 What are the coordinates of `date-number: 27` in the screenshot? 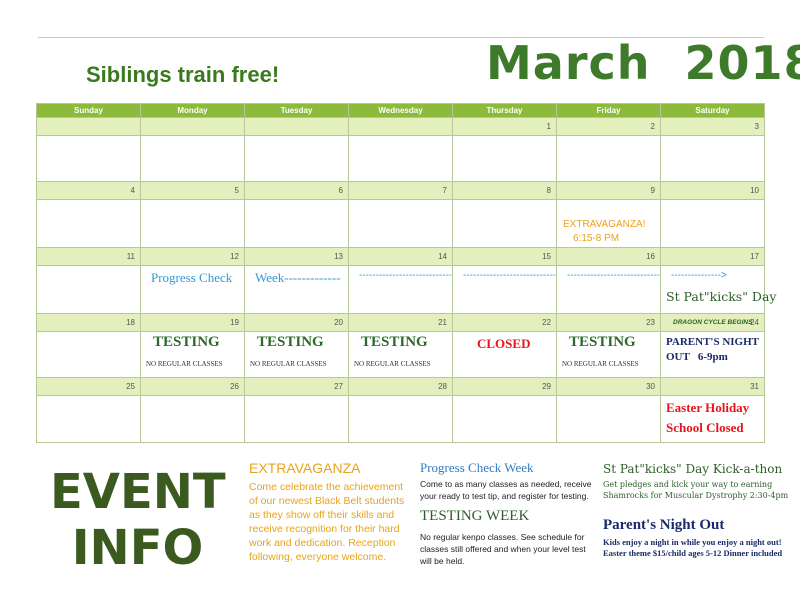 It's located at (296, 386).